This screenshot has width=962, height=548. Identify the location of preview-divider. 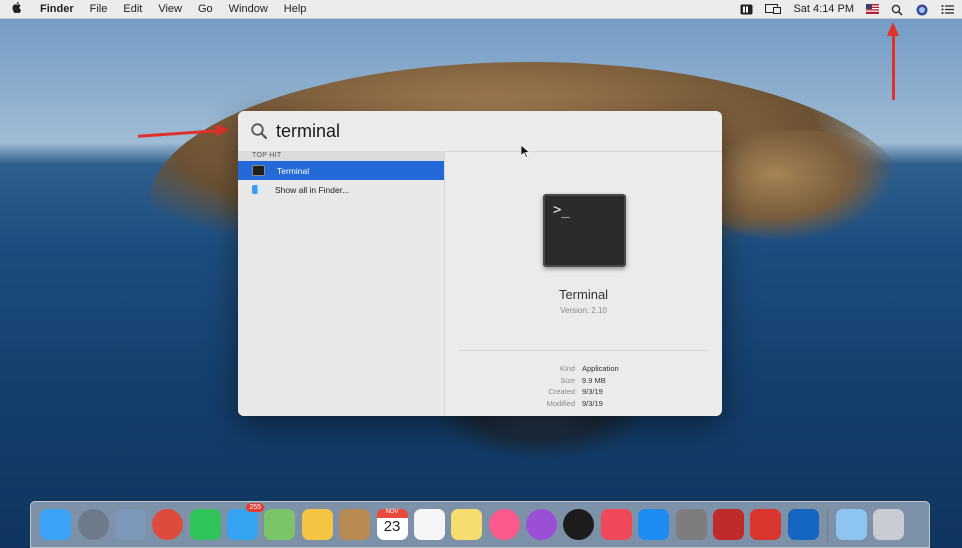
(583, 350).